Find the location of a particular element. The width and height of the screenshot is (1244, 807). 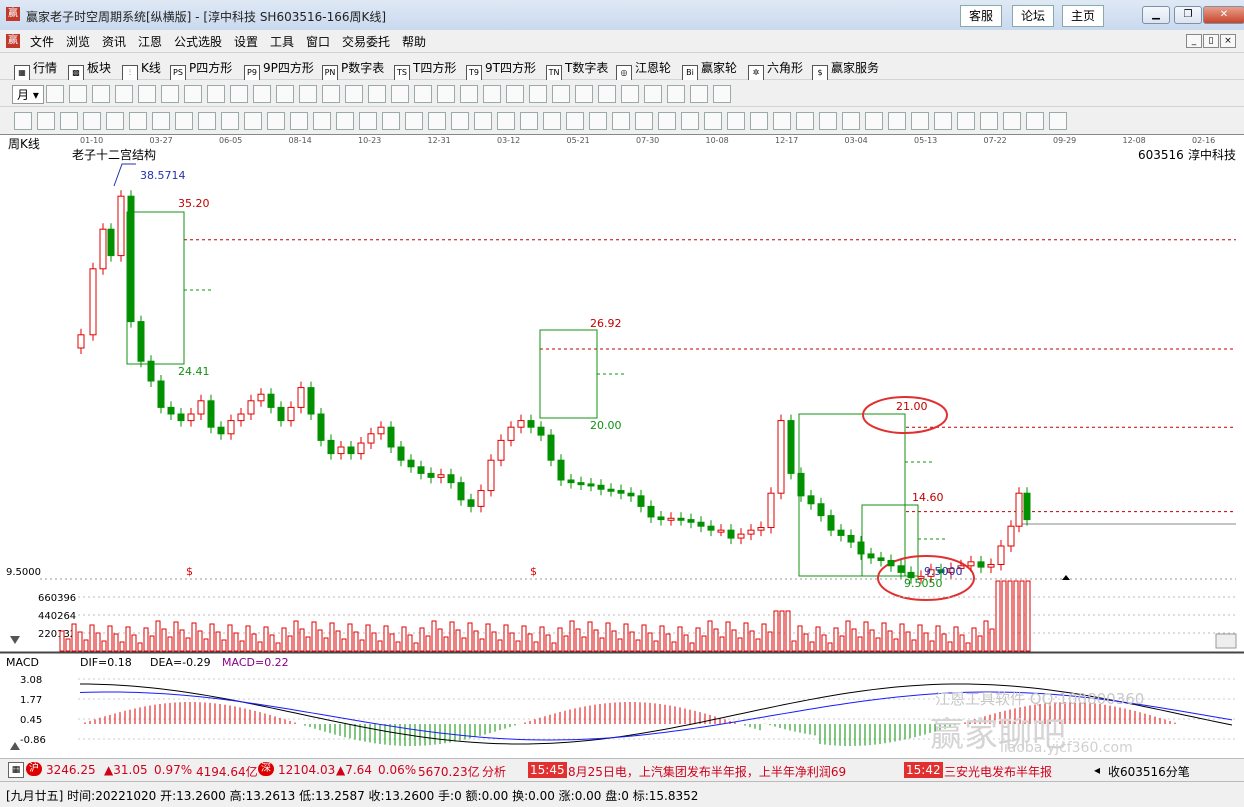

9t-square-button: T9 9T四方形 is located at coordinates (501, 70).